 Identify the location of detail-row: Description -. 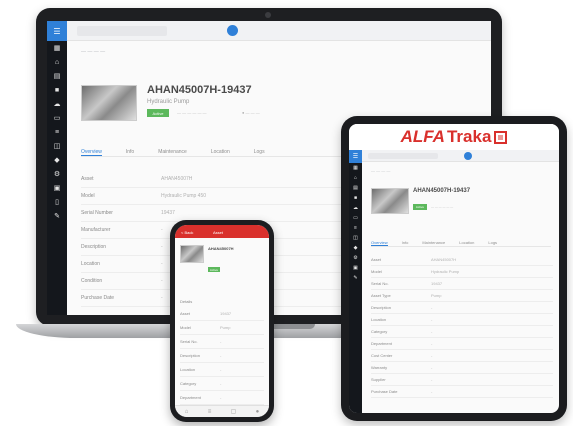
(222, 356).